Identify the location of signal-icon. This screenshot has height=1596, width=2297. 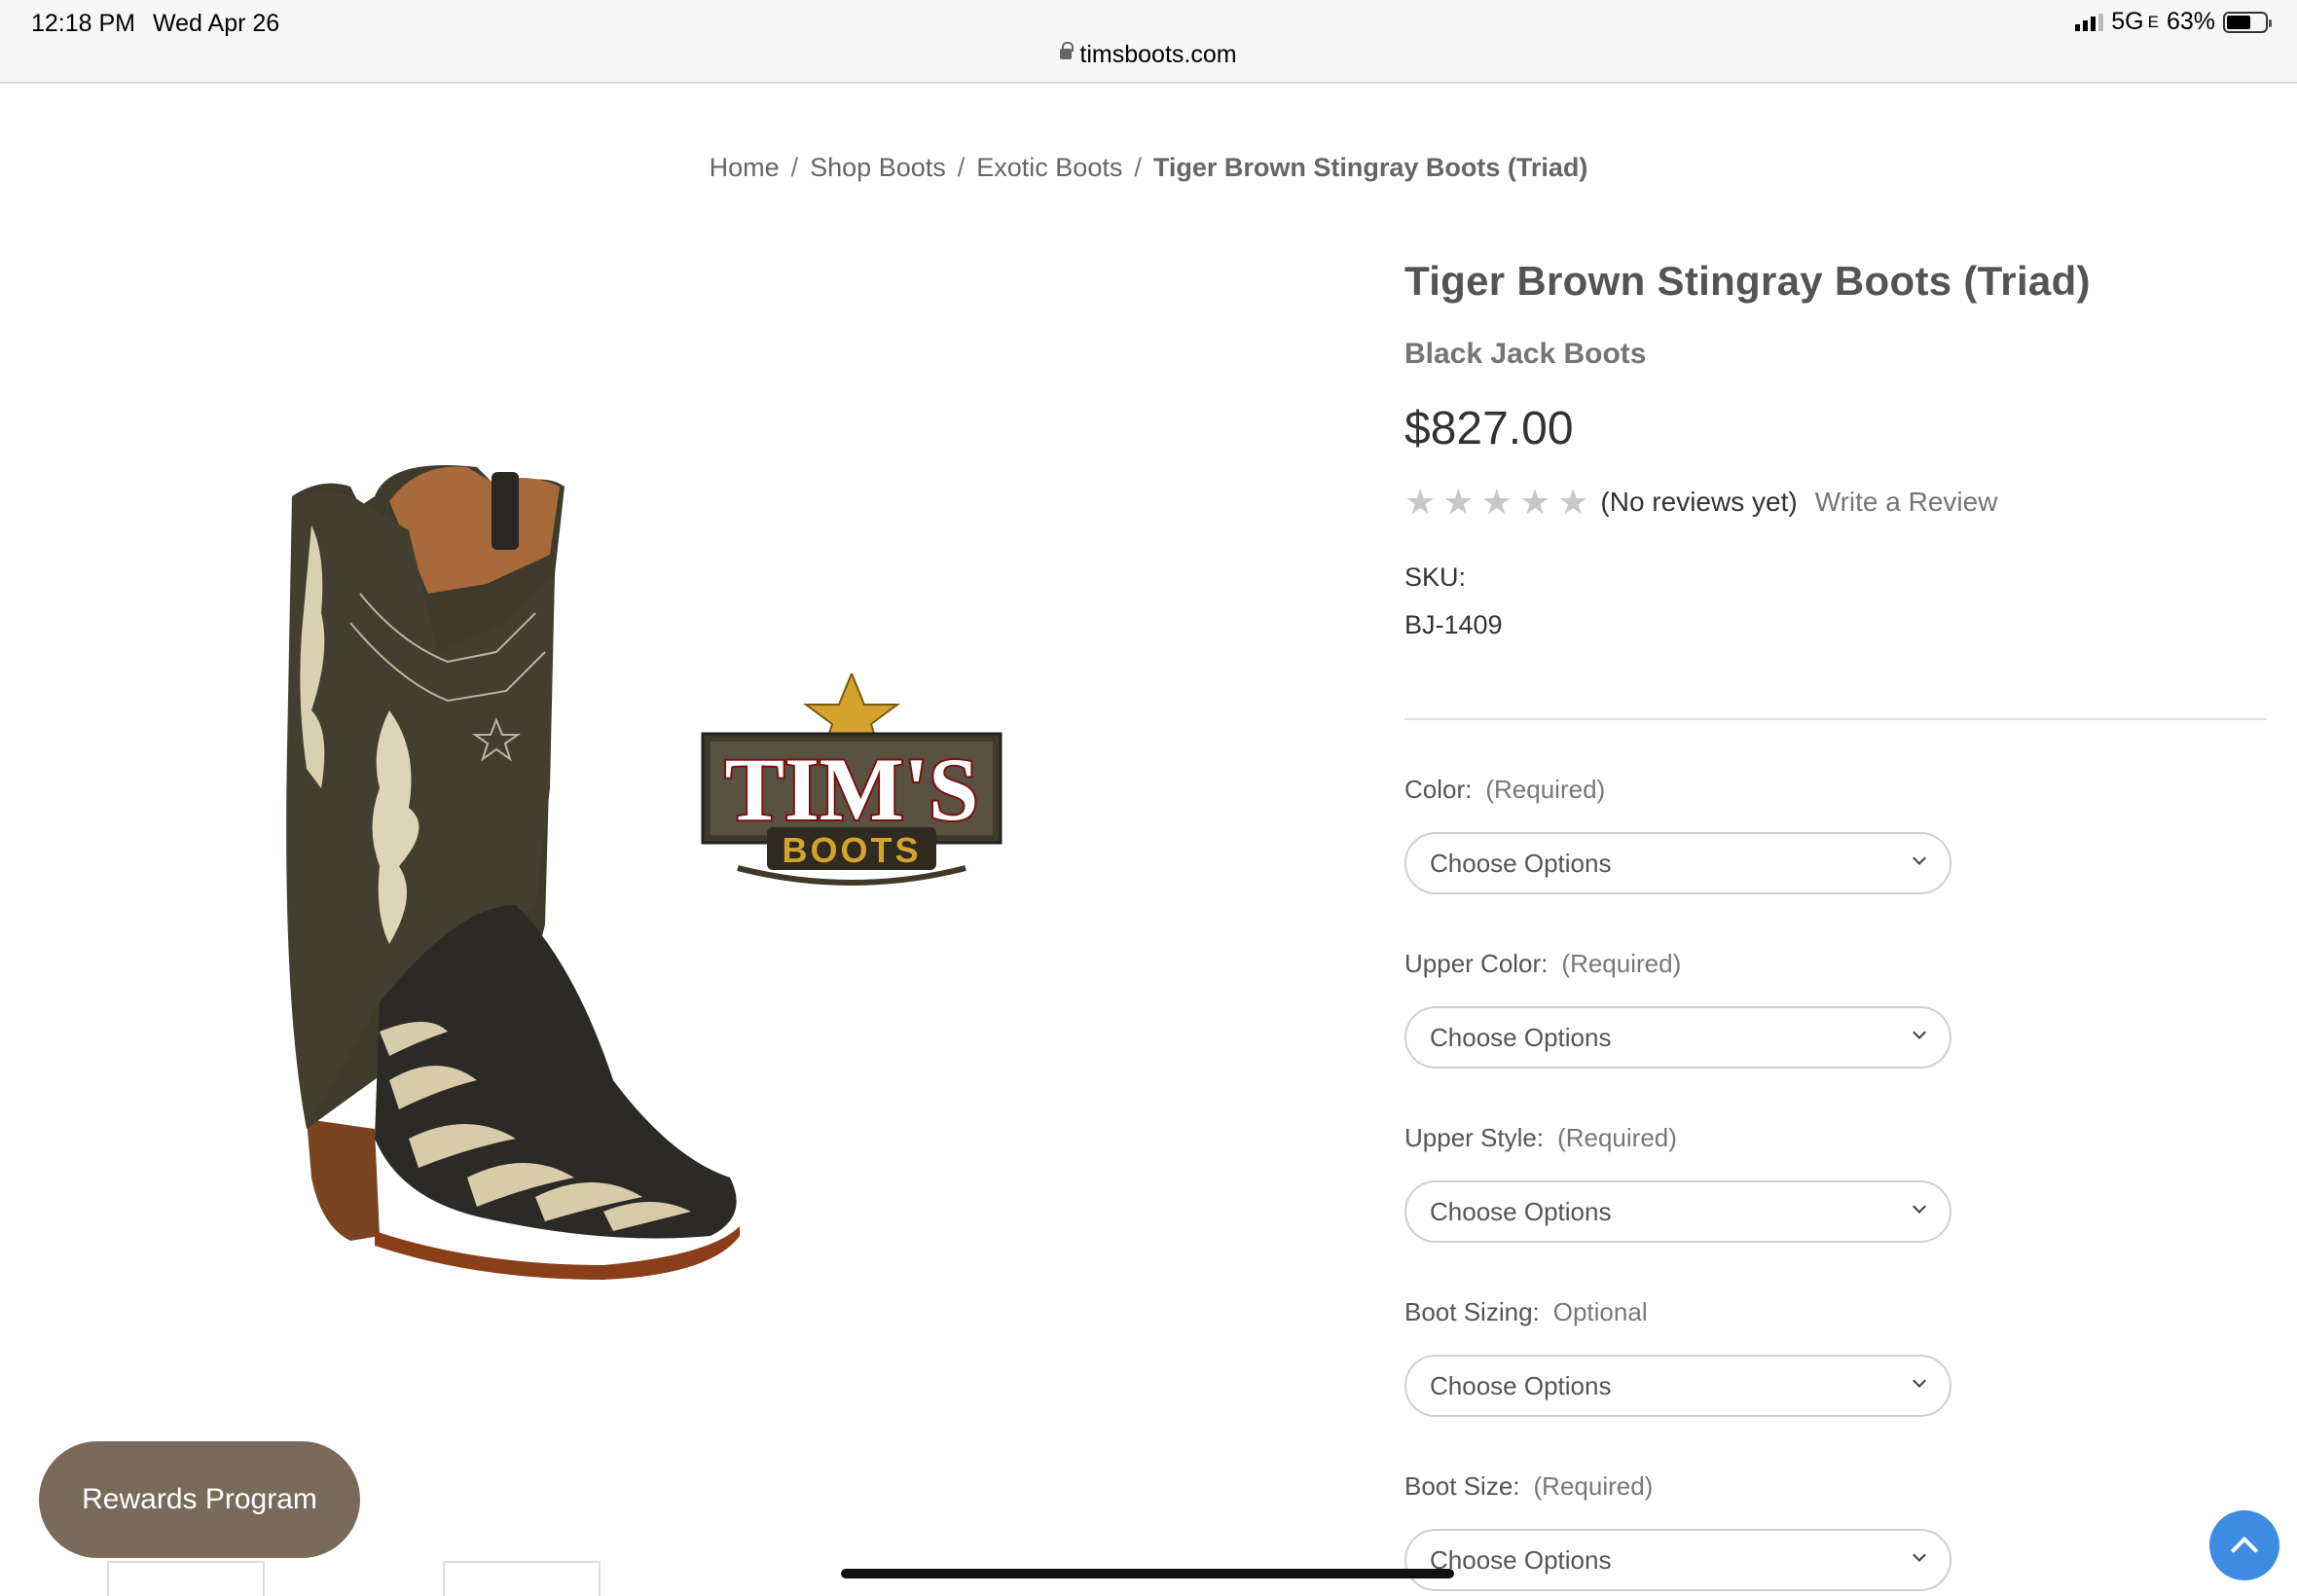
(2089, 22).